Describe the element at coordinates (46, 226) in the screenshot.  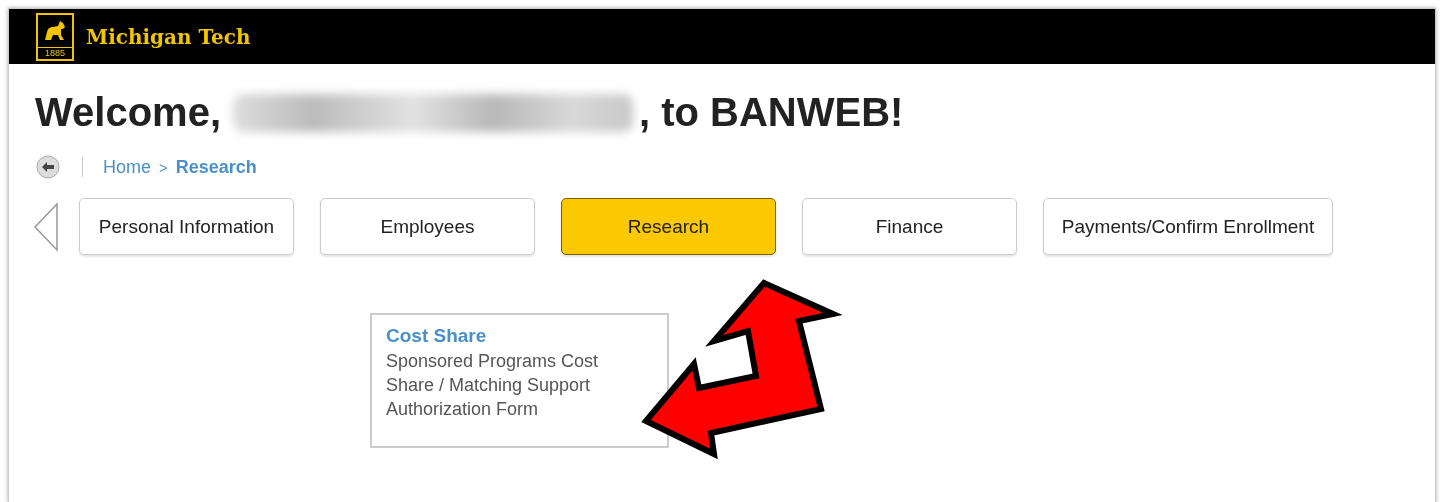
I see `previous-icon` at that location.